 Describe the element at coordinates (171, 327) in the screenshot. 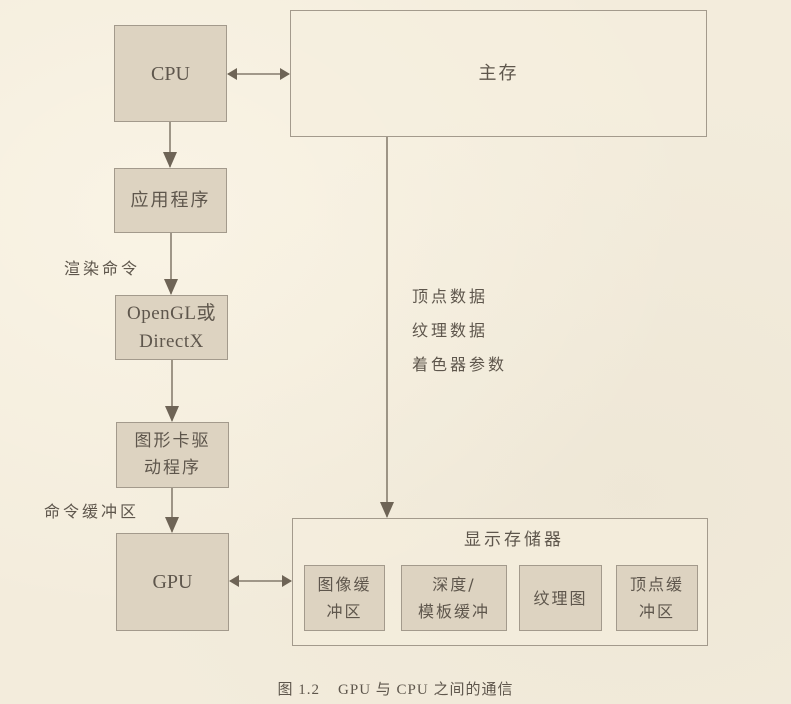

I see `graphics-api-box: OpenGL或 DirectX` at that location.